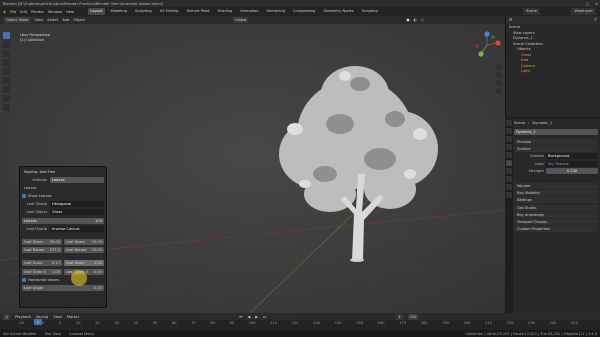 The image size is (600, 337). Describe the element at coordinates (42, 317) in the screenshot. I see `timeline-menu-keying: Keying` at that location.